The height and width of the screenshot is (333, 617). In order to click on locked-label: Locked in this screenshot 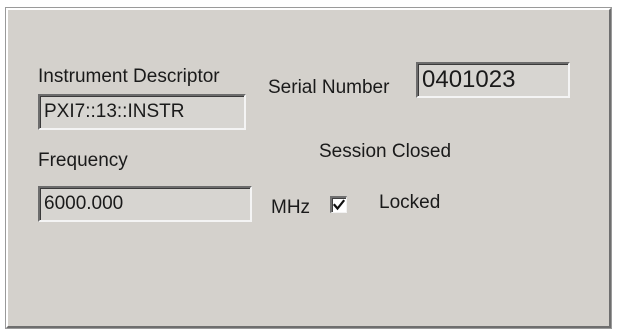, I will do `click(410, 202)`.